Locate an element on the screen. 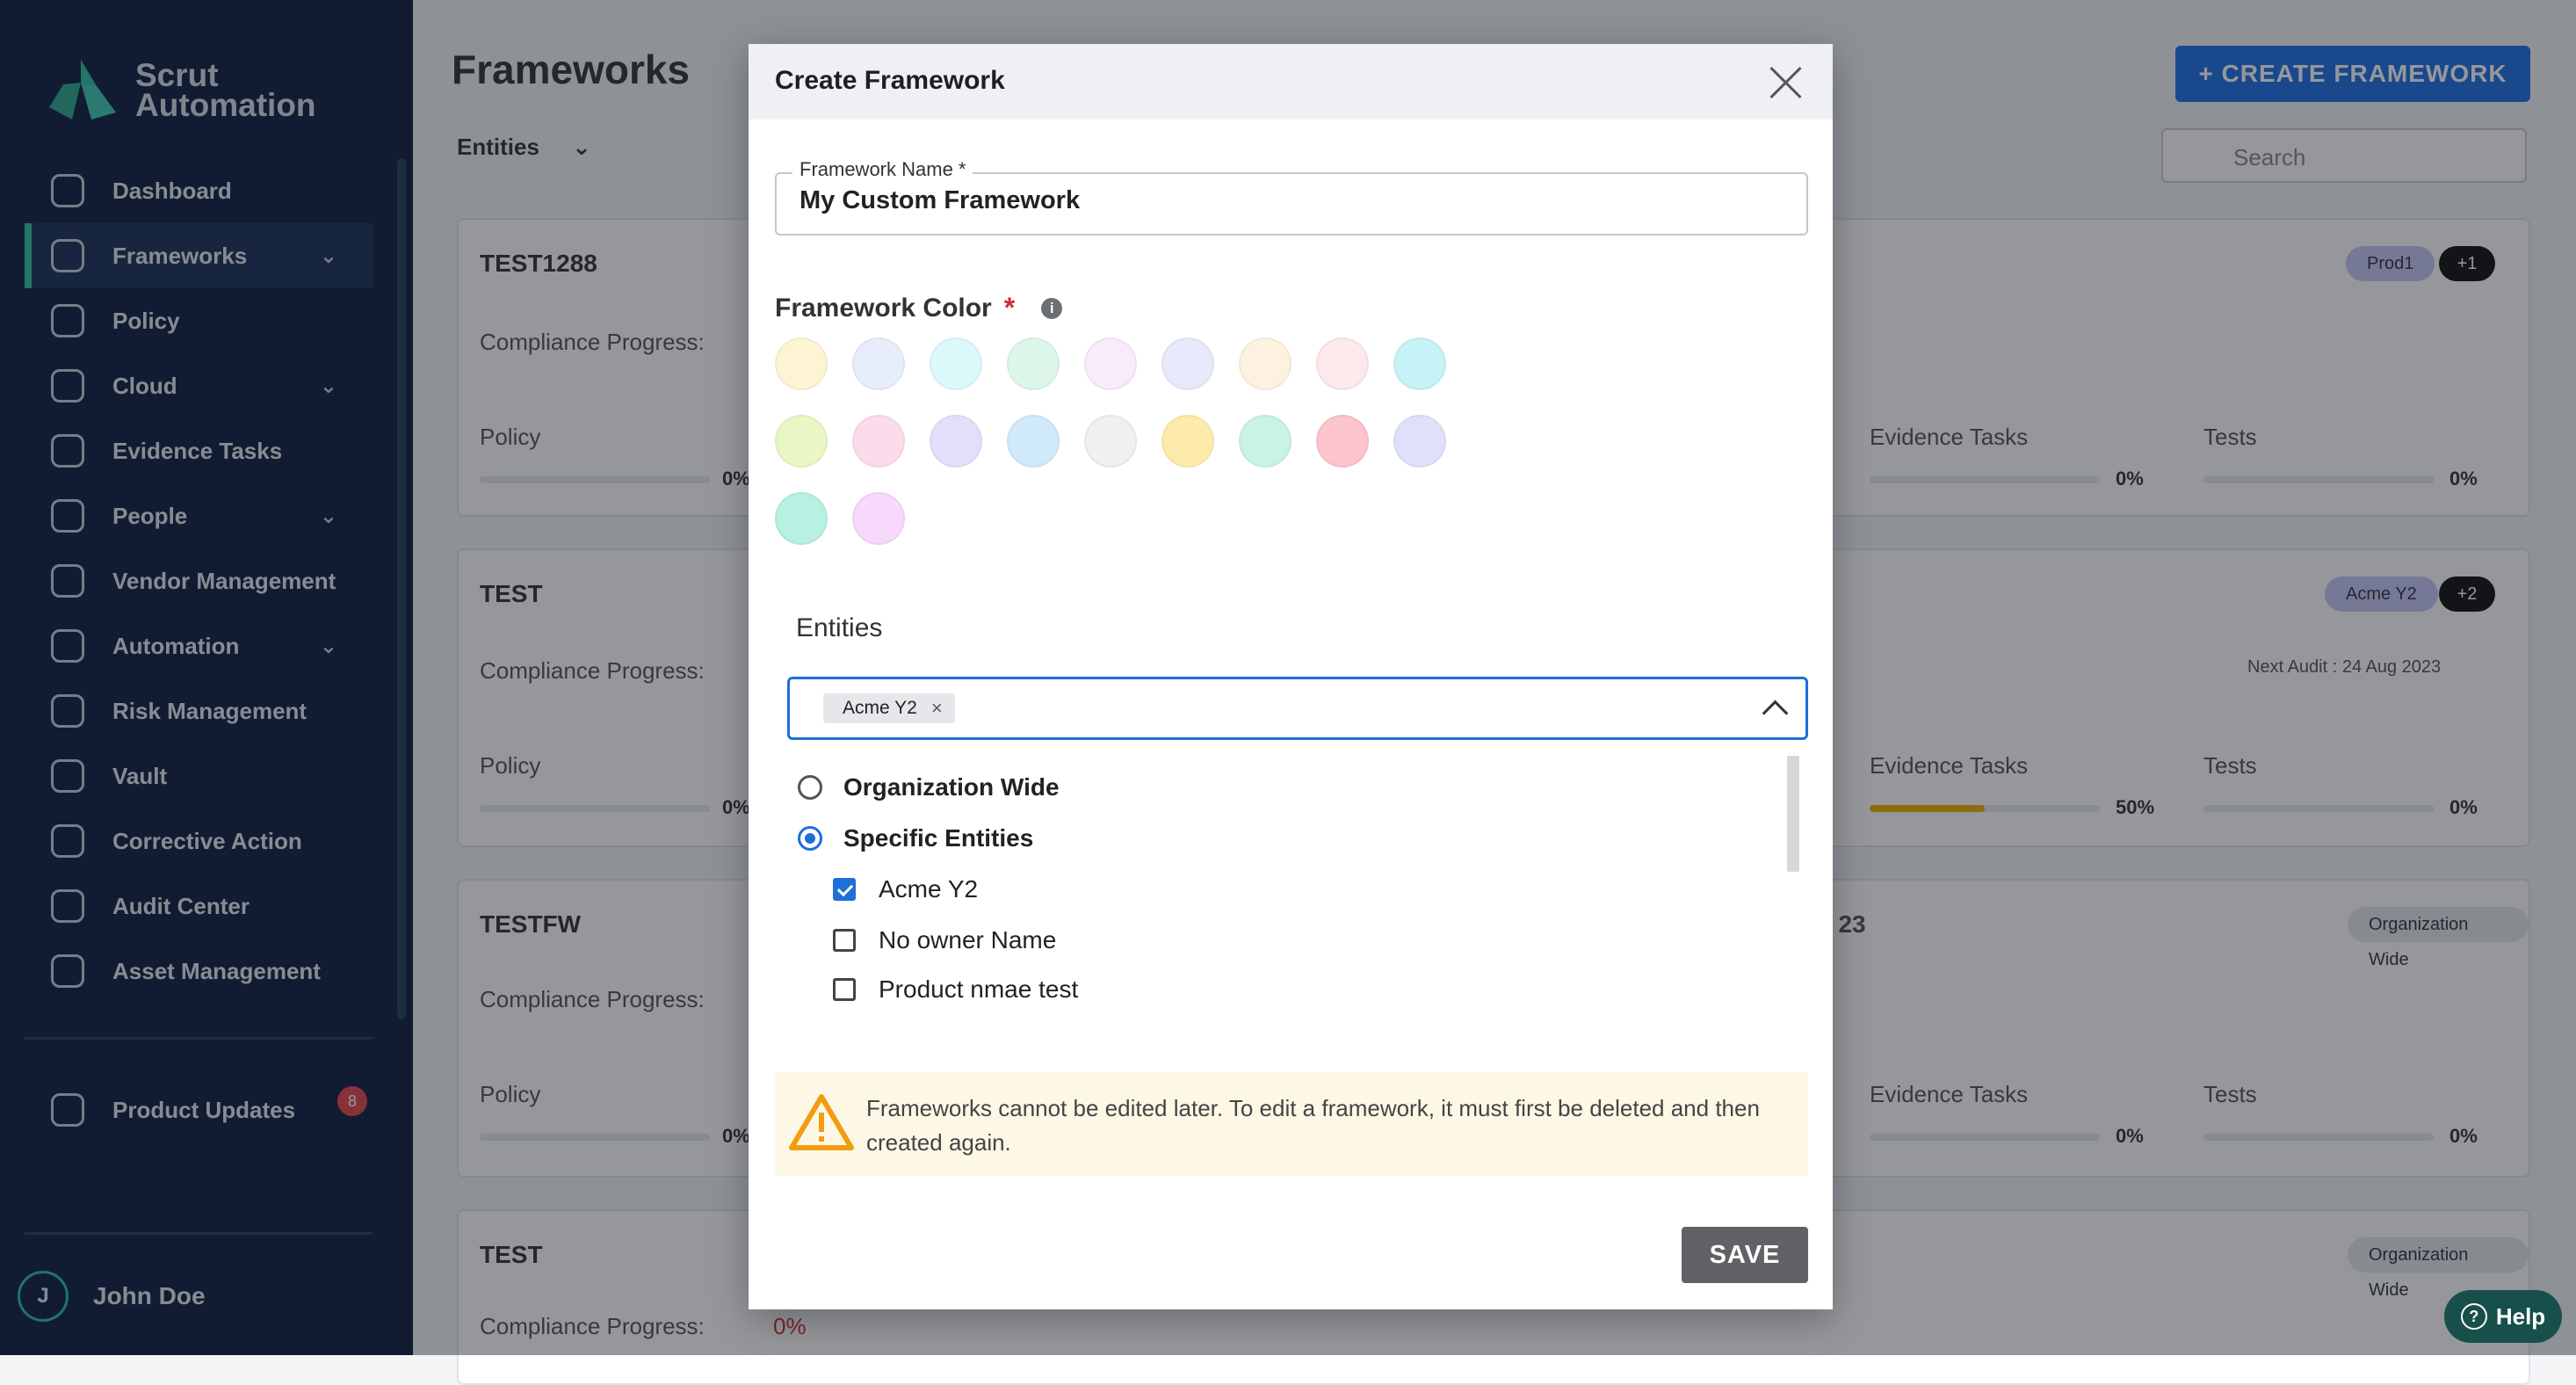  entity-option-no-owner-name: No owner Name is located at coordinates (944, 940).